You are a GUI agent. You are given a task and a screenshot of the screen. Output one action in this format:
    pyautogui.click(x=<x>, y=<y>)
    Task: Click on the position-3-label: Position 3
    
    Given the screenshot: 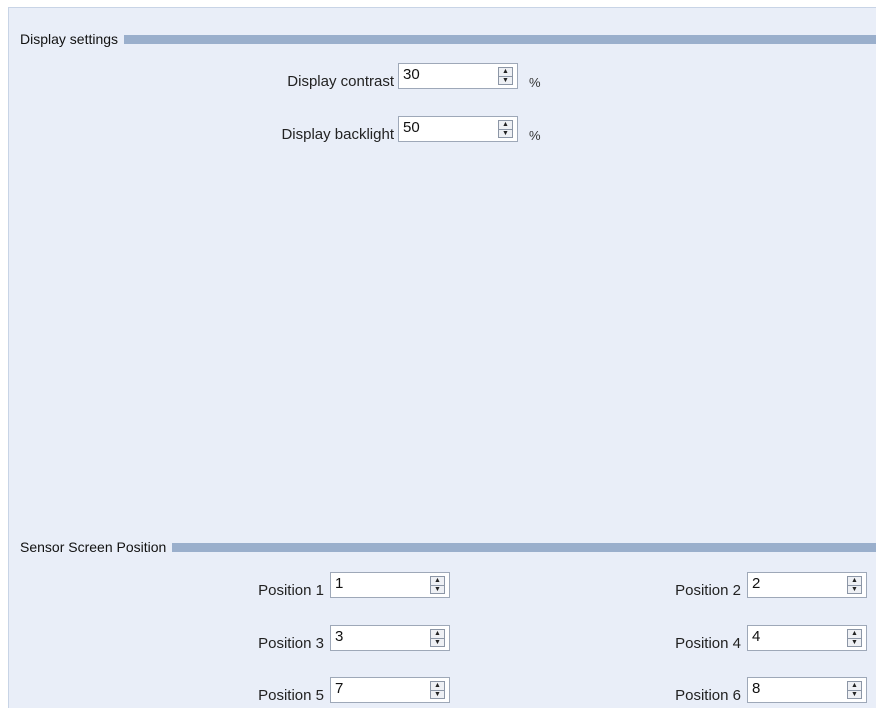 What is the action you would take?
    pyautogui.click(x=291, y=643)
    